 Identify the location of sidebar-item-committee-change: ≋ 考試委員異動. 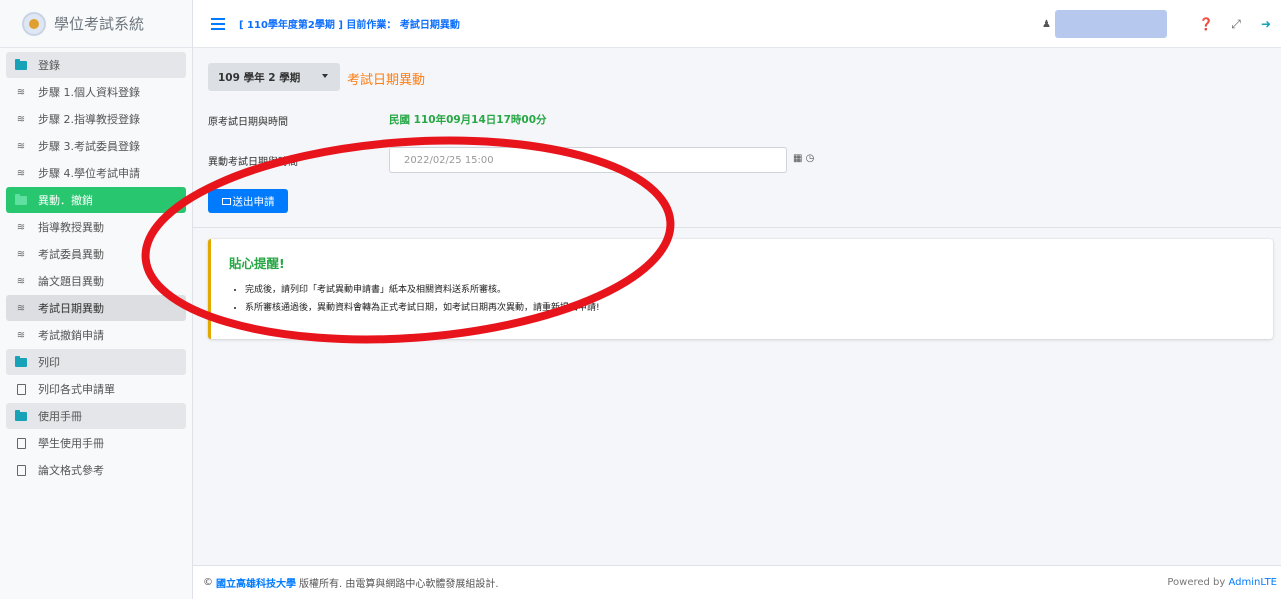
(96, 254).